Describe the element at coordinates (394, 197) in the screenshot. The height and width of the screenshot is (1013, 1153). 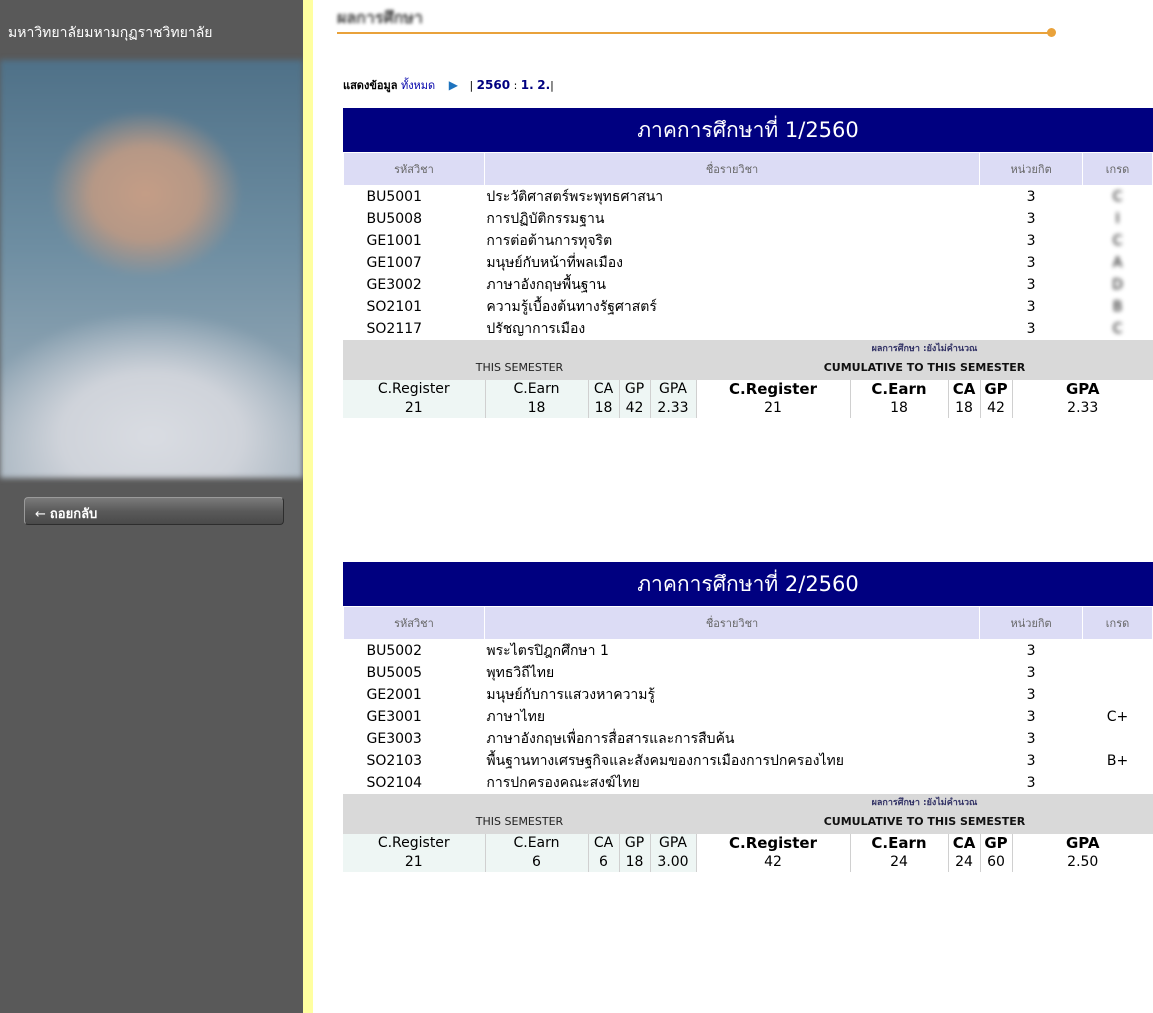
I see `course-code: BU5001` at that location.